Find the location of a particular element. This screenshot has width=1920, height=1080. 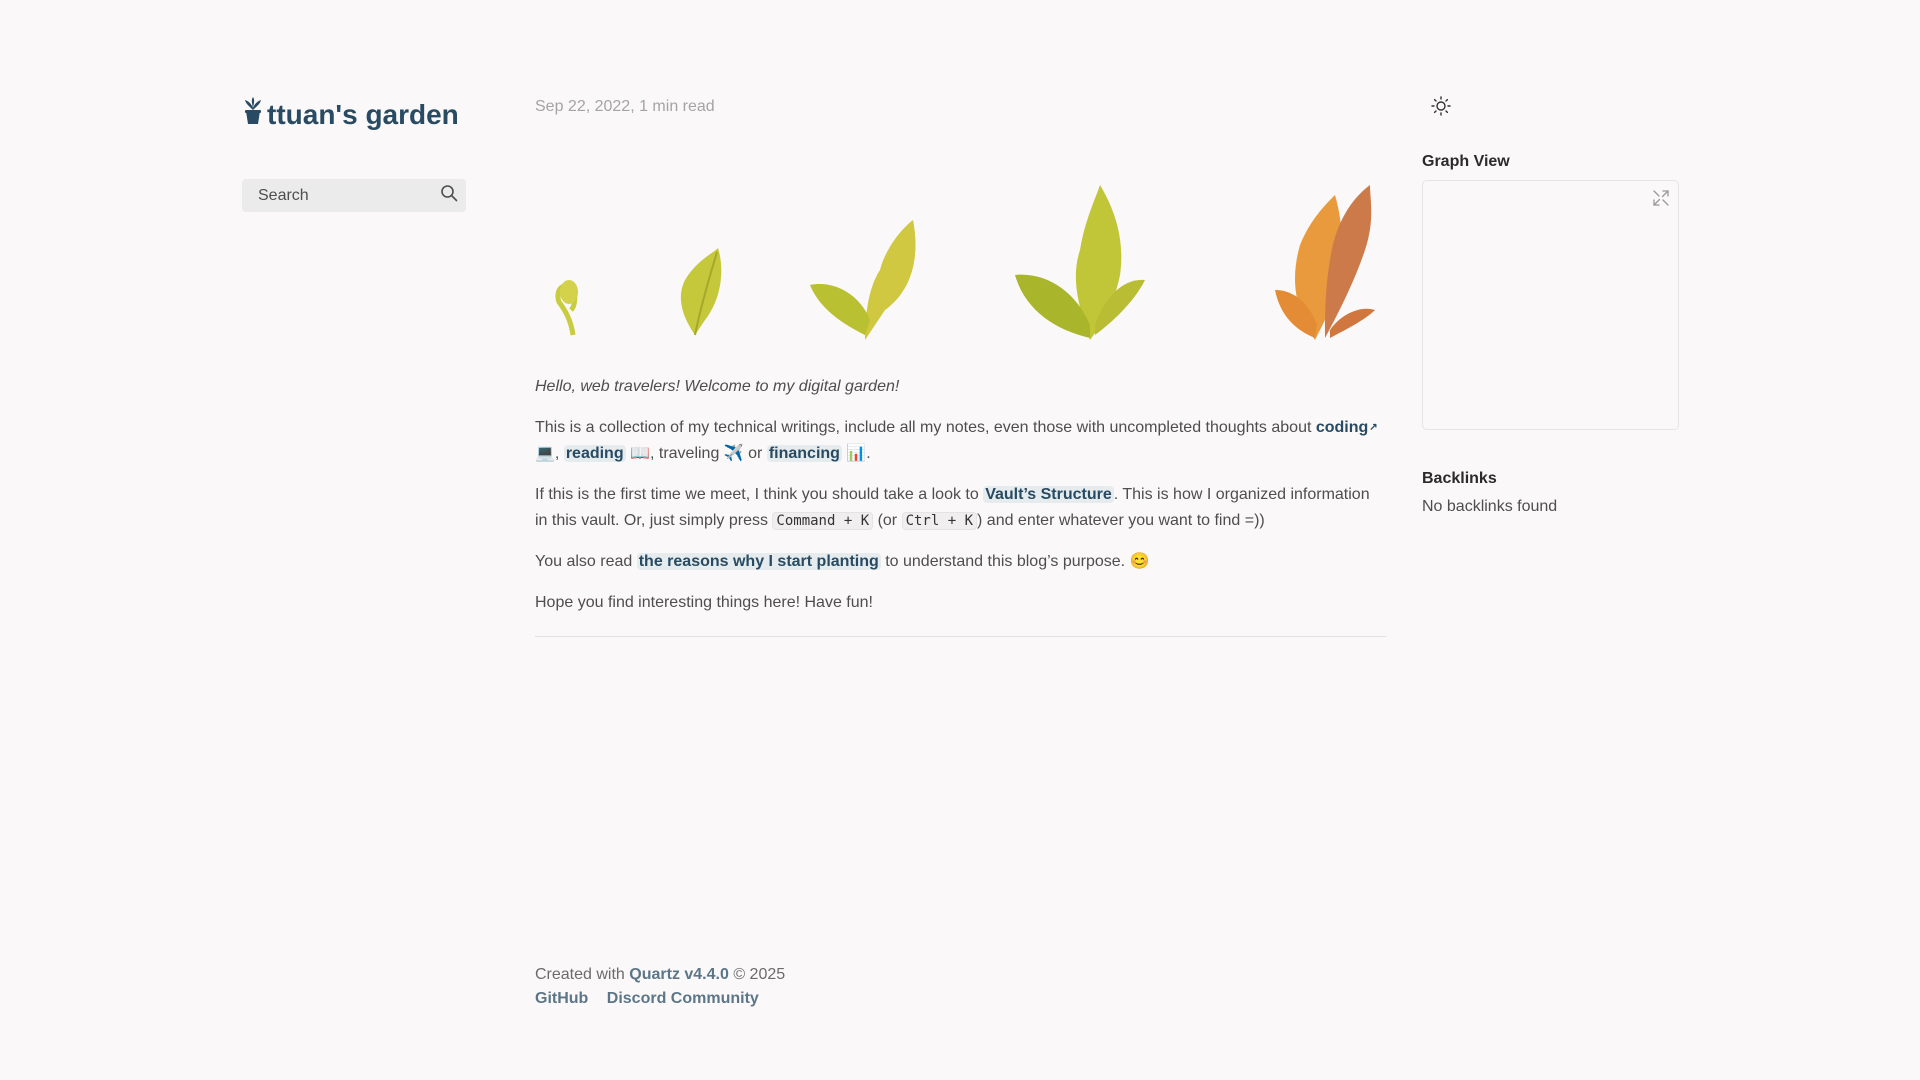

github-link: GitHub is located at coordinates (561, 998).